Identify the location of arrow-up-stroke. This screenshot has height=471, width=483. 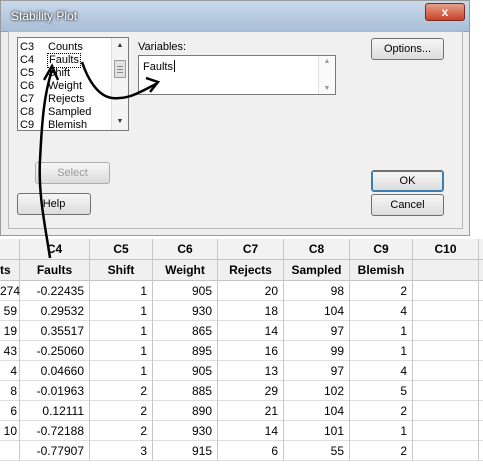
(46, 164).